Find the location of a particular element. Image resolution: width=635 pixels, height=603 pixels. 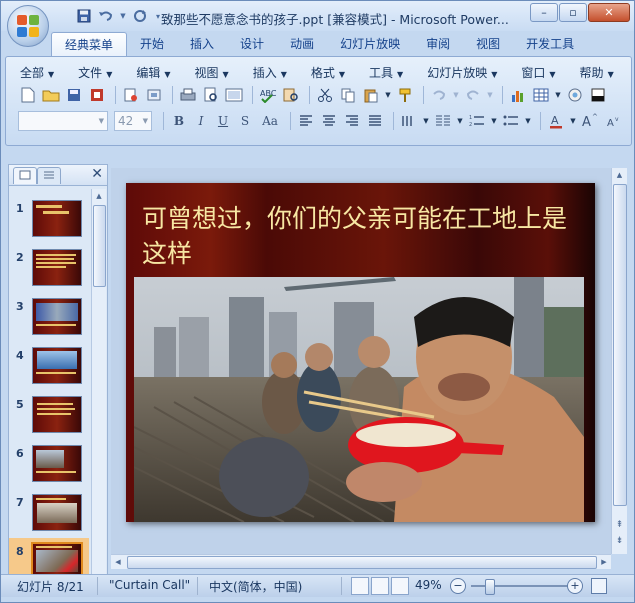

insert-chart-icon is located at coordinates (518, 95).